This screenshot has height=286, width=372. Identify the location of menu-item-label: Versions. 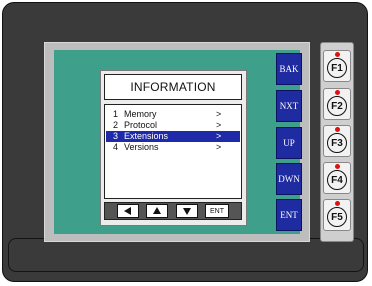
(141, 147).